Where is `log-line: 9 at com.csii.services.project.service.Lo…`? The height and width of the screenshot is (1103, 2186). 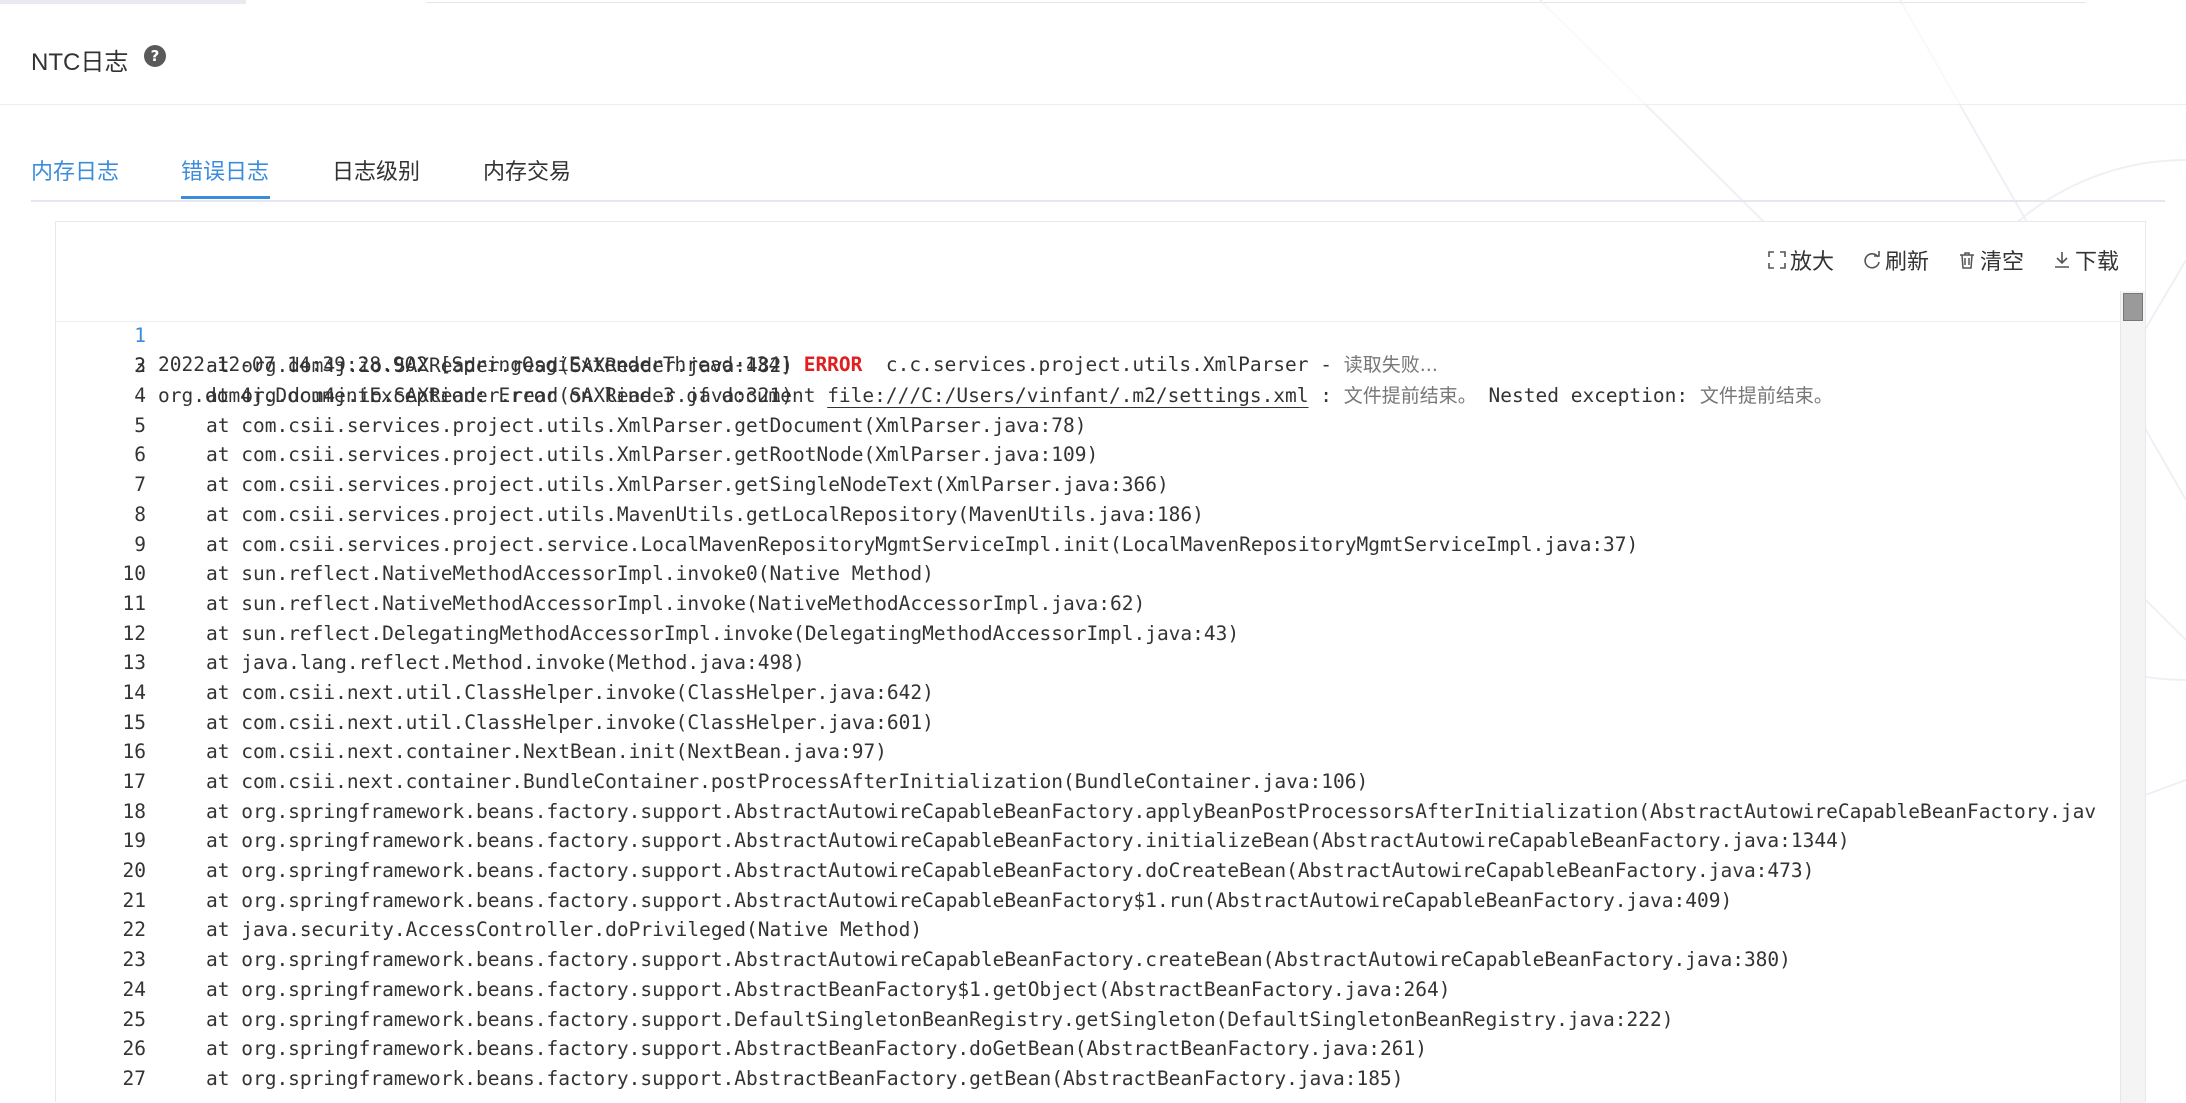
log-line: 9 at com.csii.services.project.service.Lo… is located at coordinates (1088, 545).